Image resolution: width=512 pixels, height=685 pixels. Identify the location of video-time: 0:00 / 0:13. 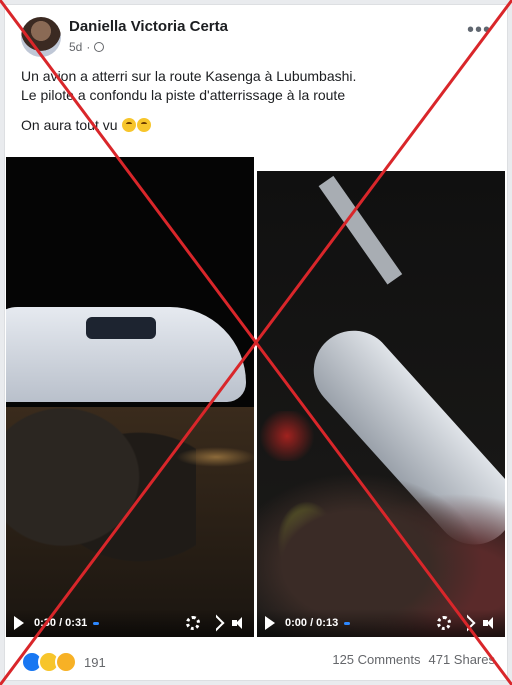
(312, 623).